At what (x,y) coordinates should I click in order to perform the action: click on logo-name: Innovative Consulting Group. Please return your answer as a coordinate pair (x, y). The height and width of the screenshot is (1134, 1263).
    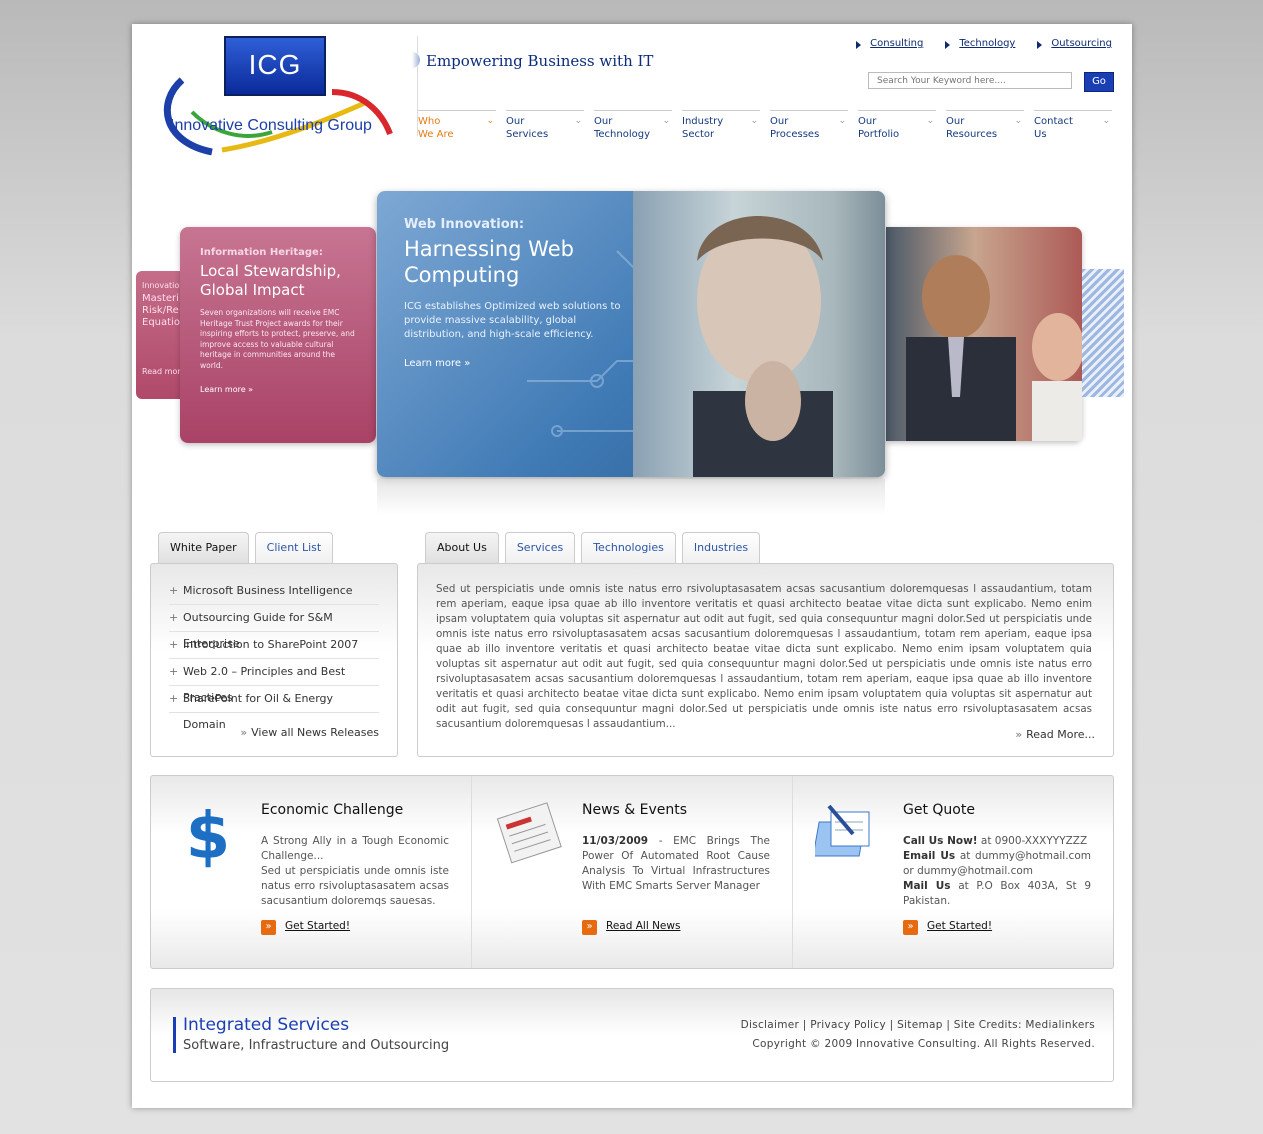
    Looking at the image, I should click on (271, 125).